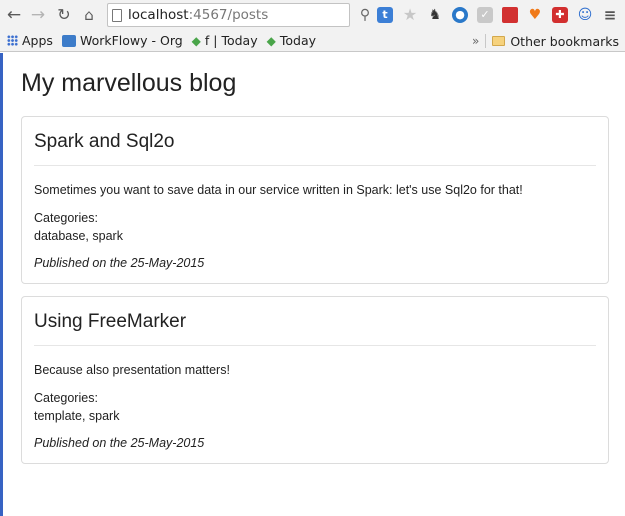  Describe the element at coordinates (475, 41) in the screenshot. I see `chevron-overflow-icon: »` at that location.